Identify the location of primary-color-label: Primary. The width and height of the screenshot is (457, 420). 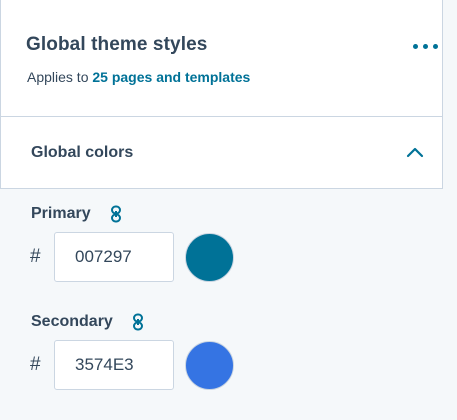
(61, 213).